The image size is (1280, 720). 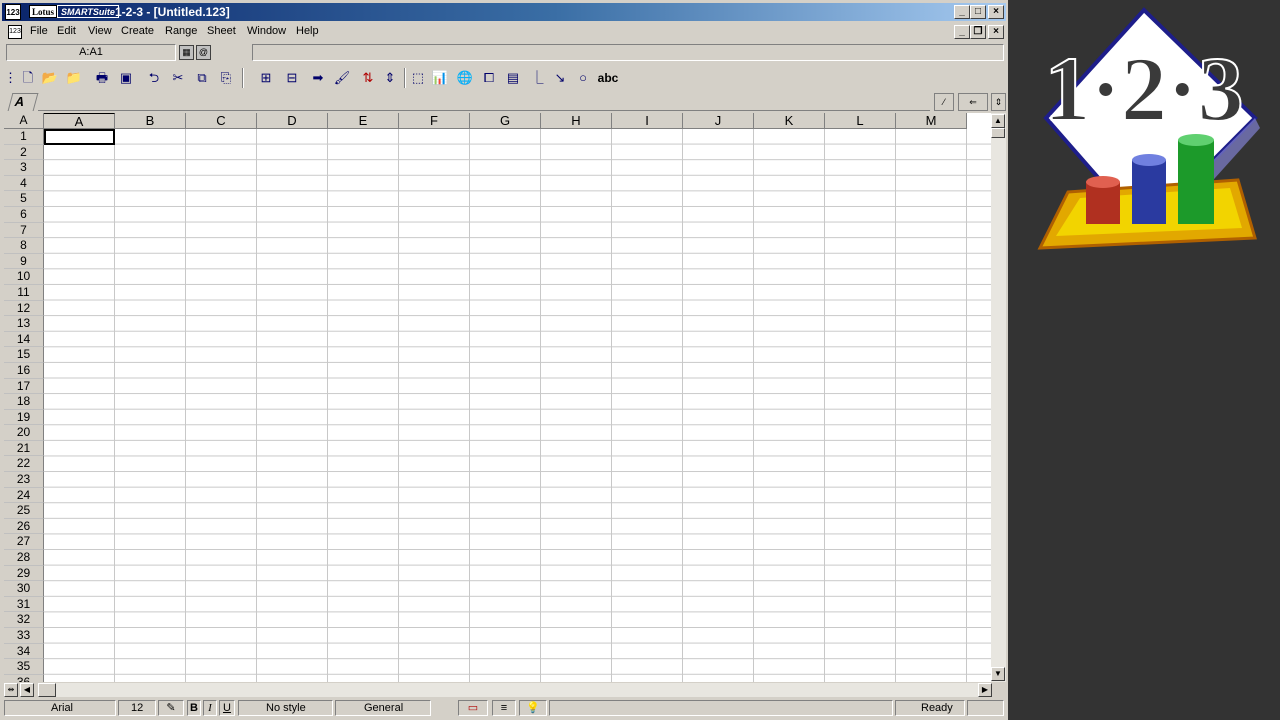 I want to click on row-header: 33, so click(x=24, y=636).